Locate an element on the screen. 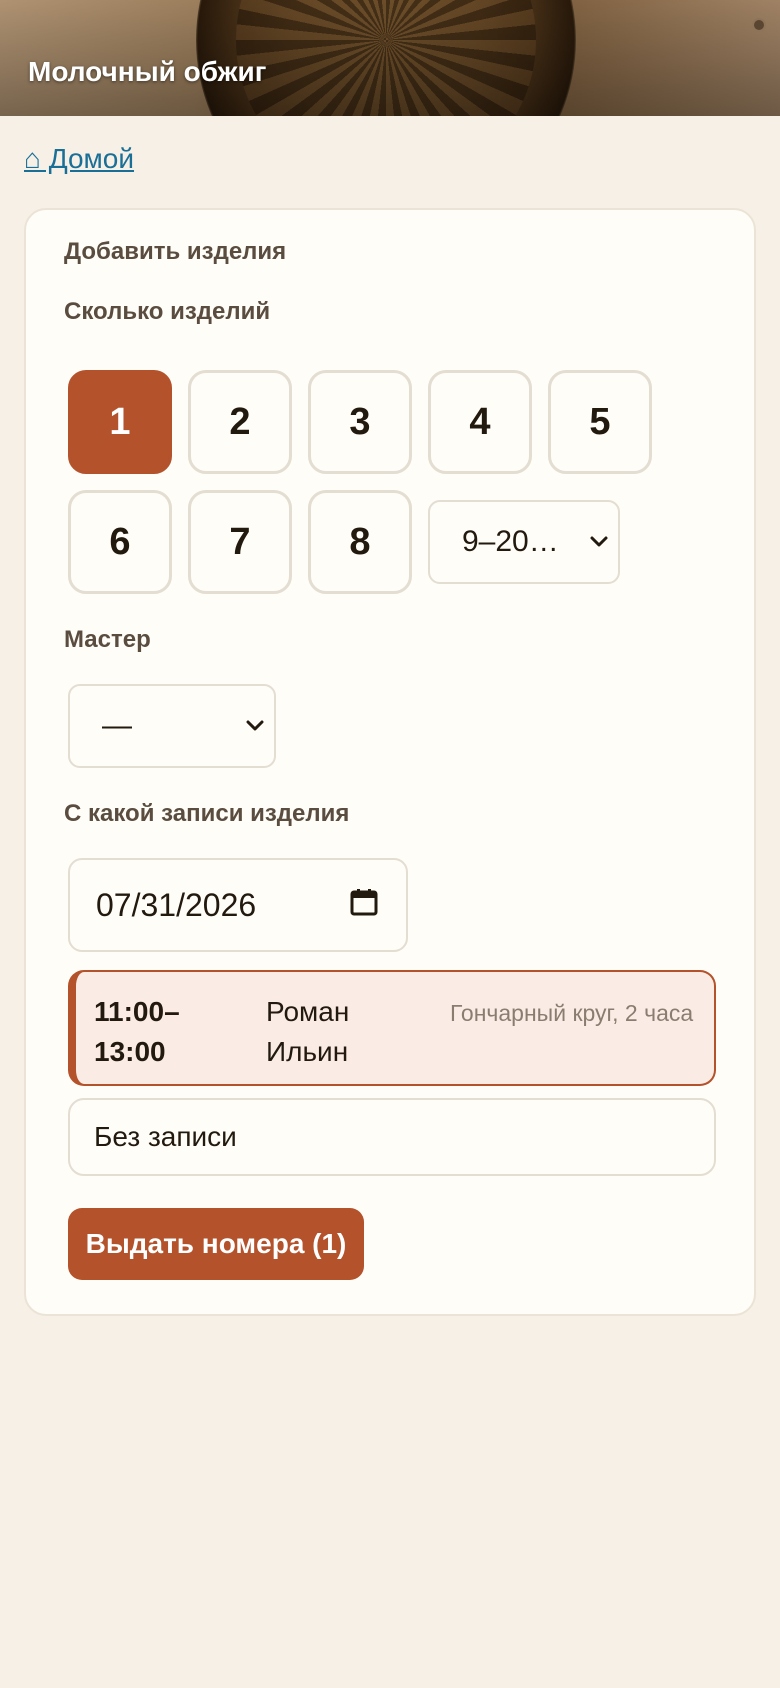 This screenshot has width=780, height=1688. quantity-button-3: 3 is located at coordinates (360, 422).